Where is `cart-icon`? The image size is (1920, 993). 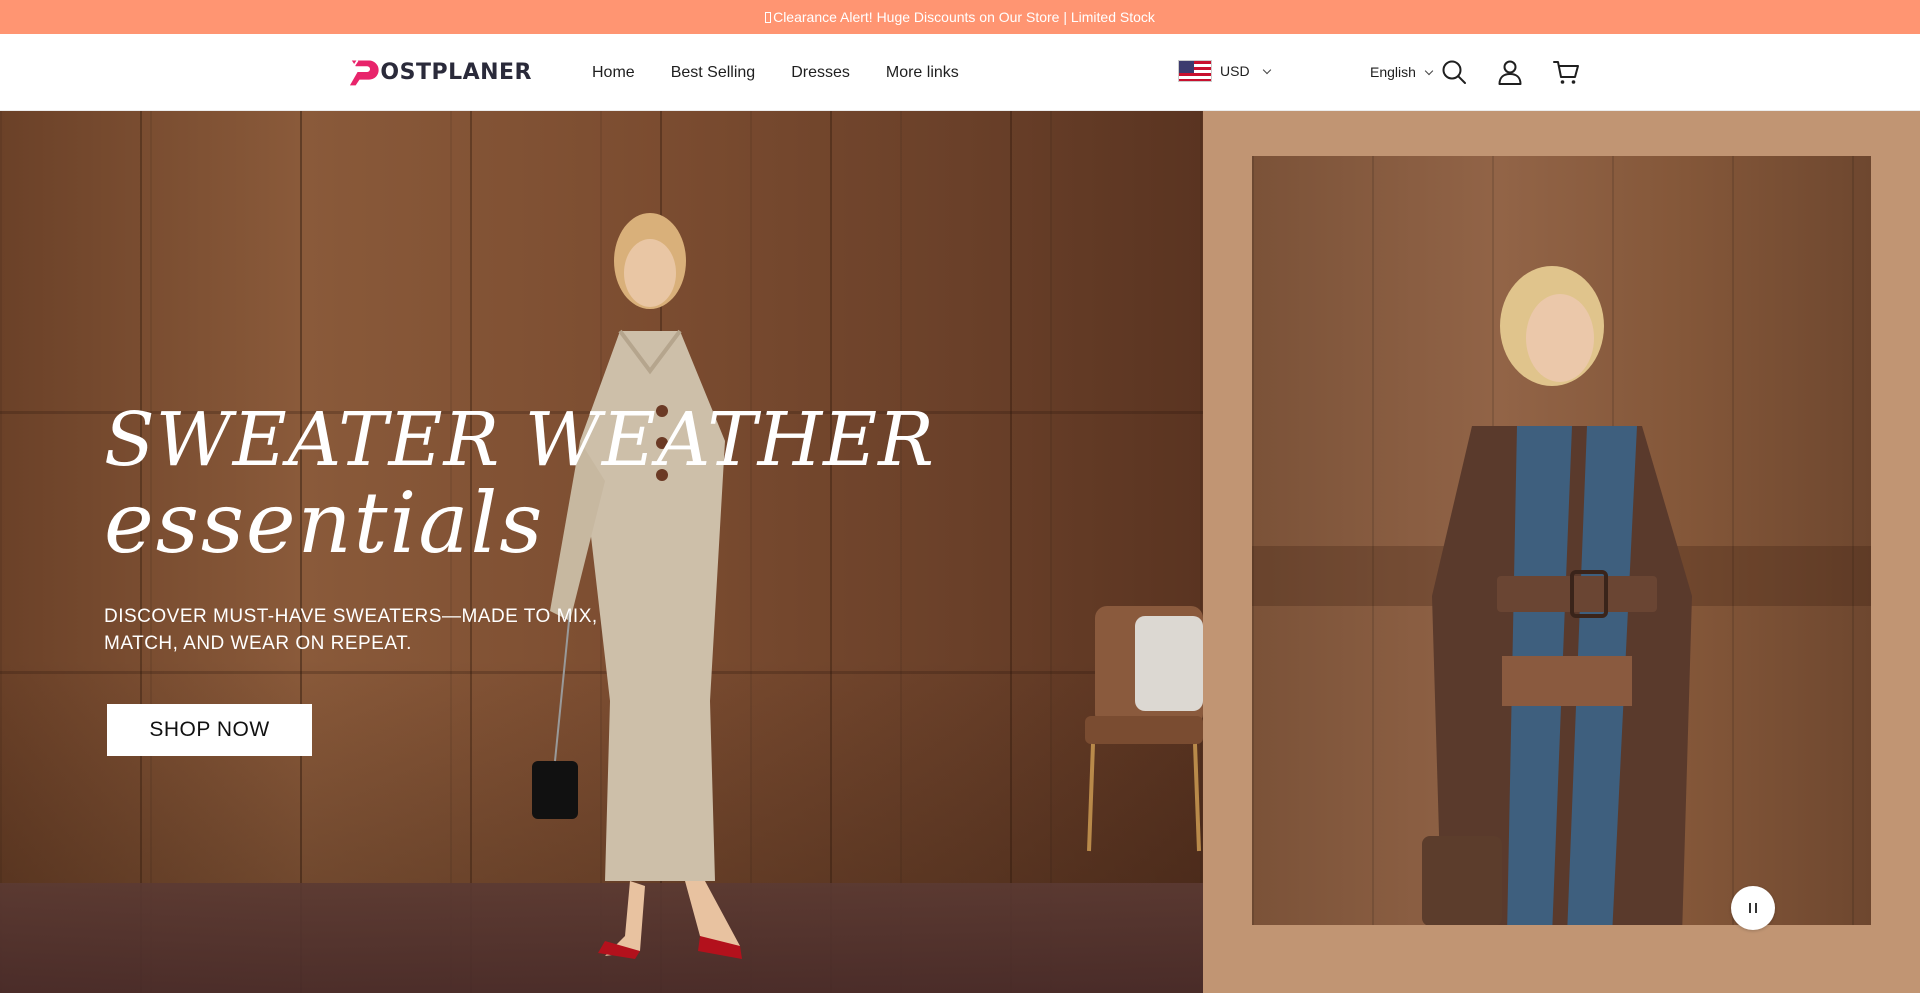
cart-icon is located at coordinates (1566, 72).